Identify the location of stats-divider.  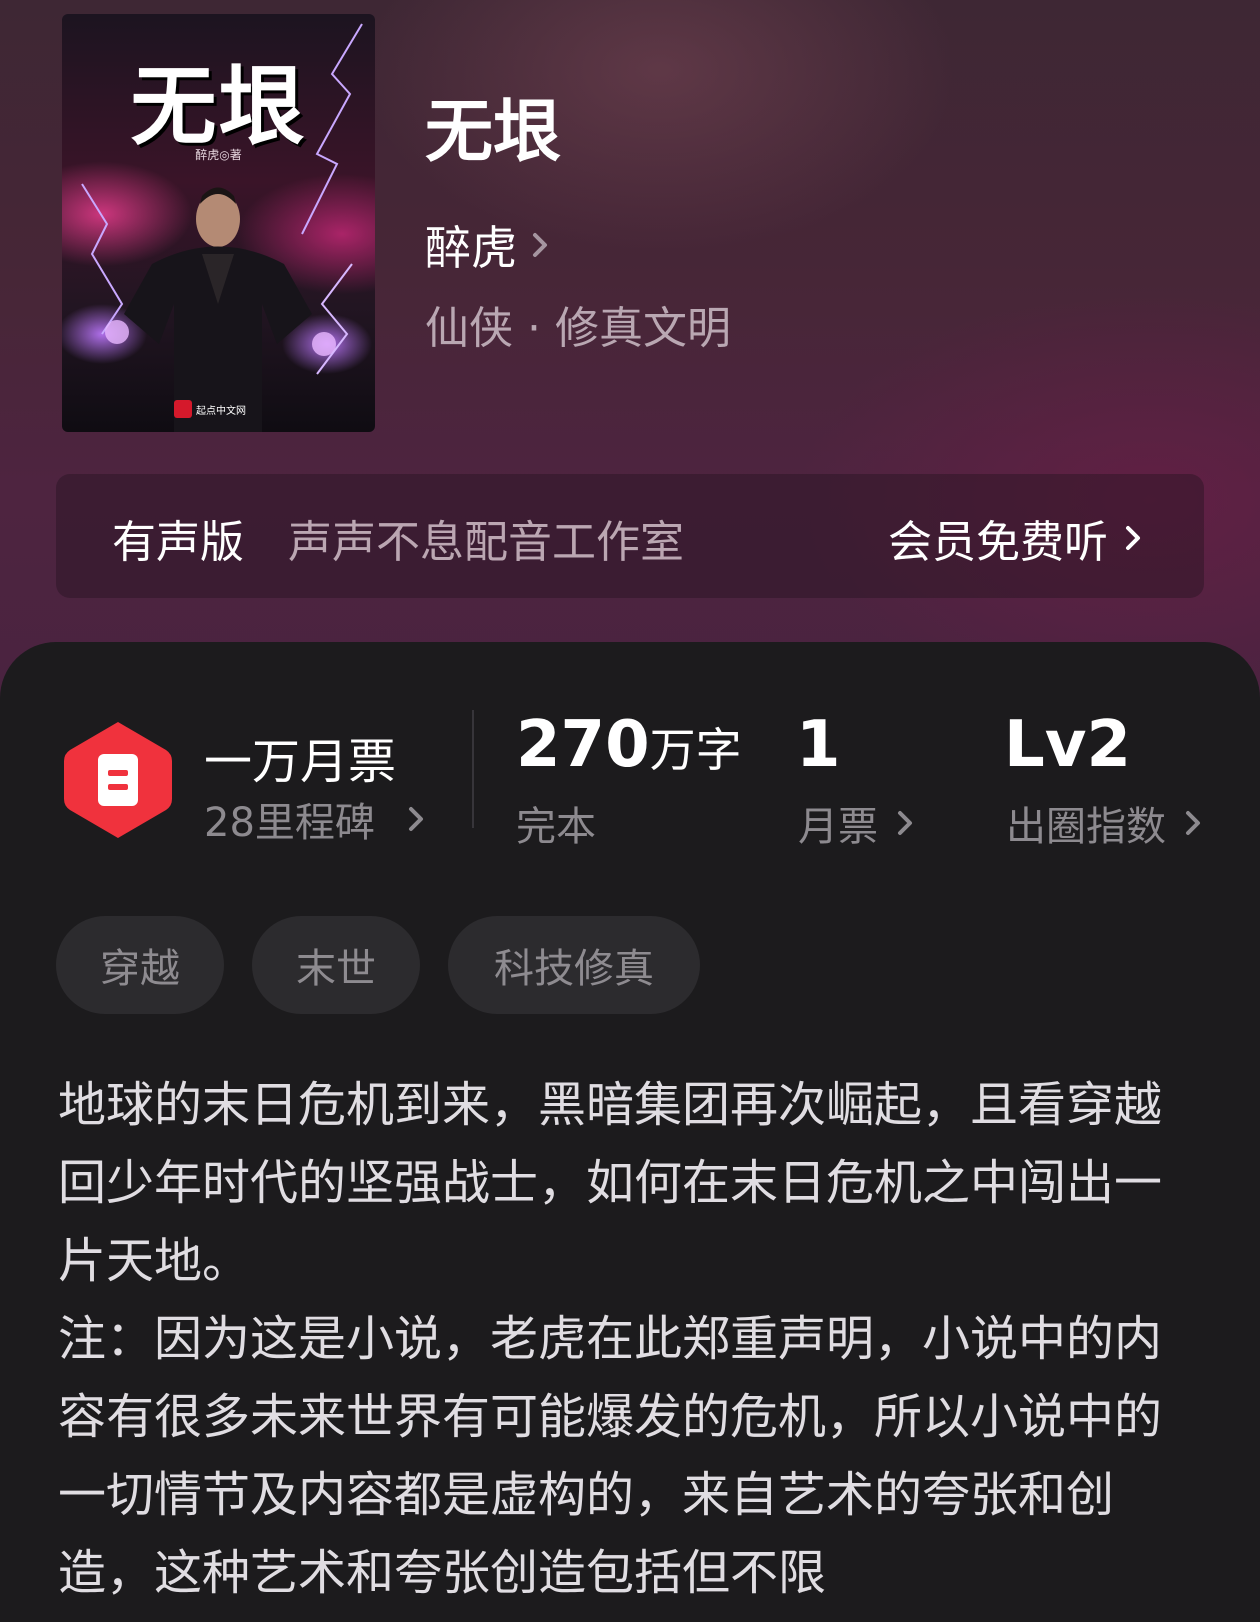
(473, 769).